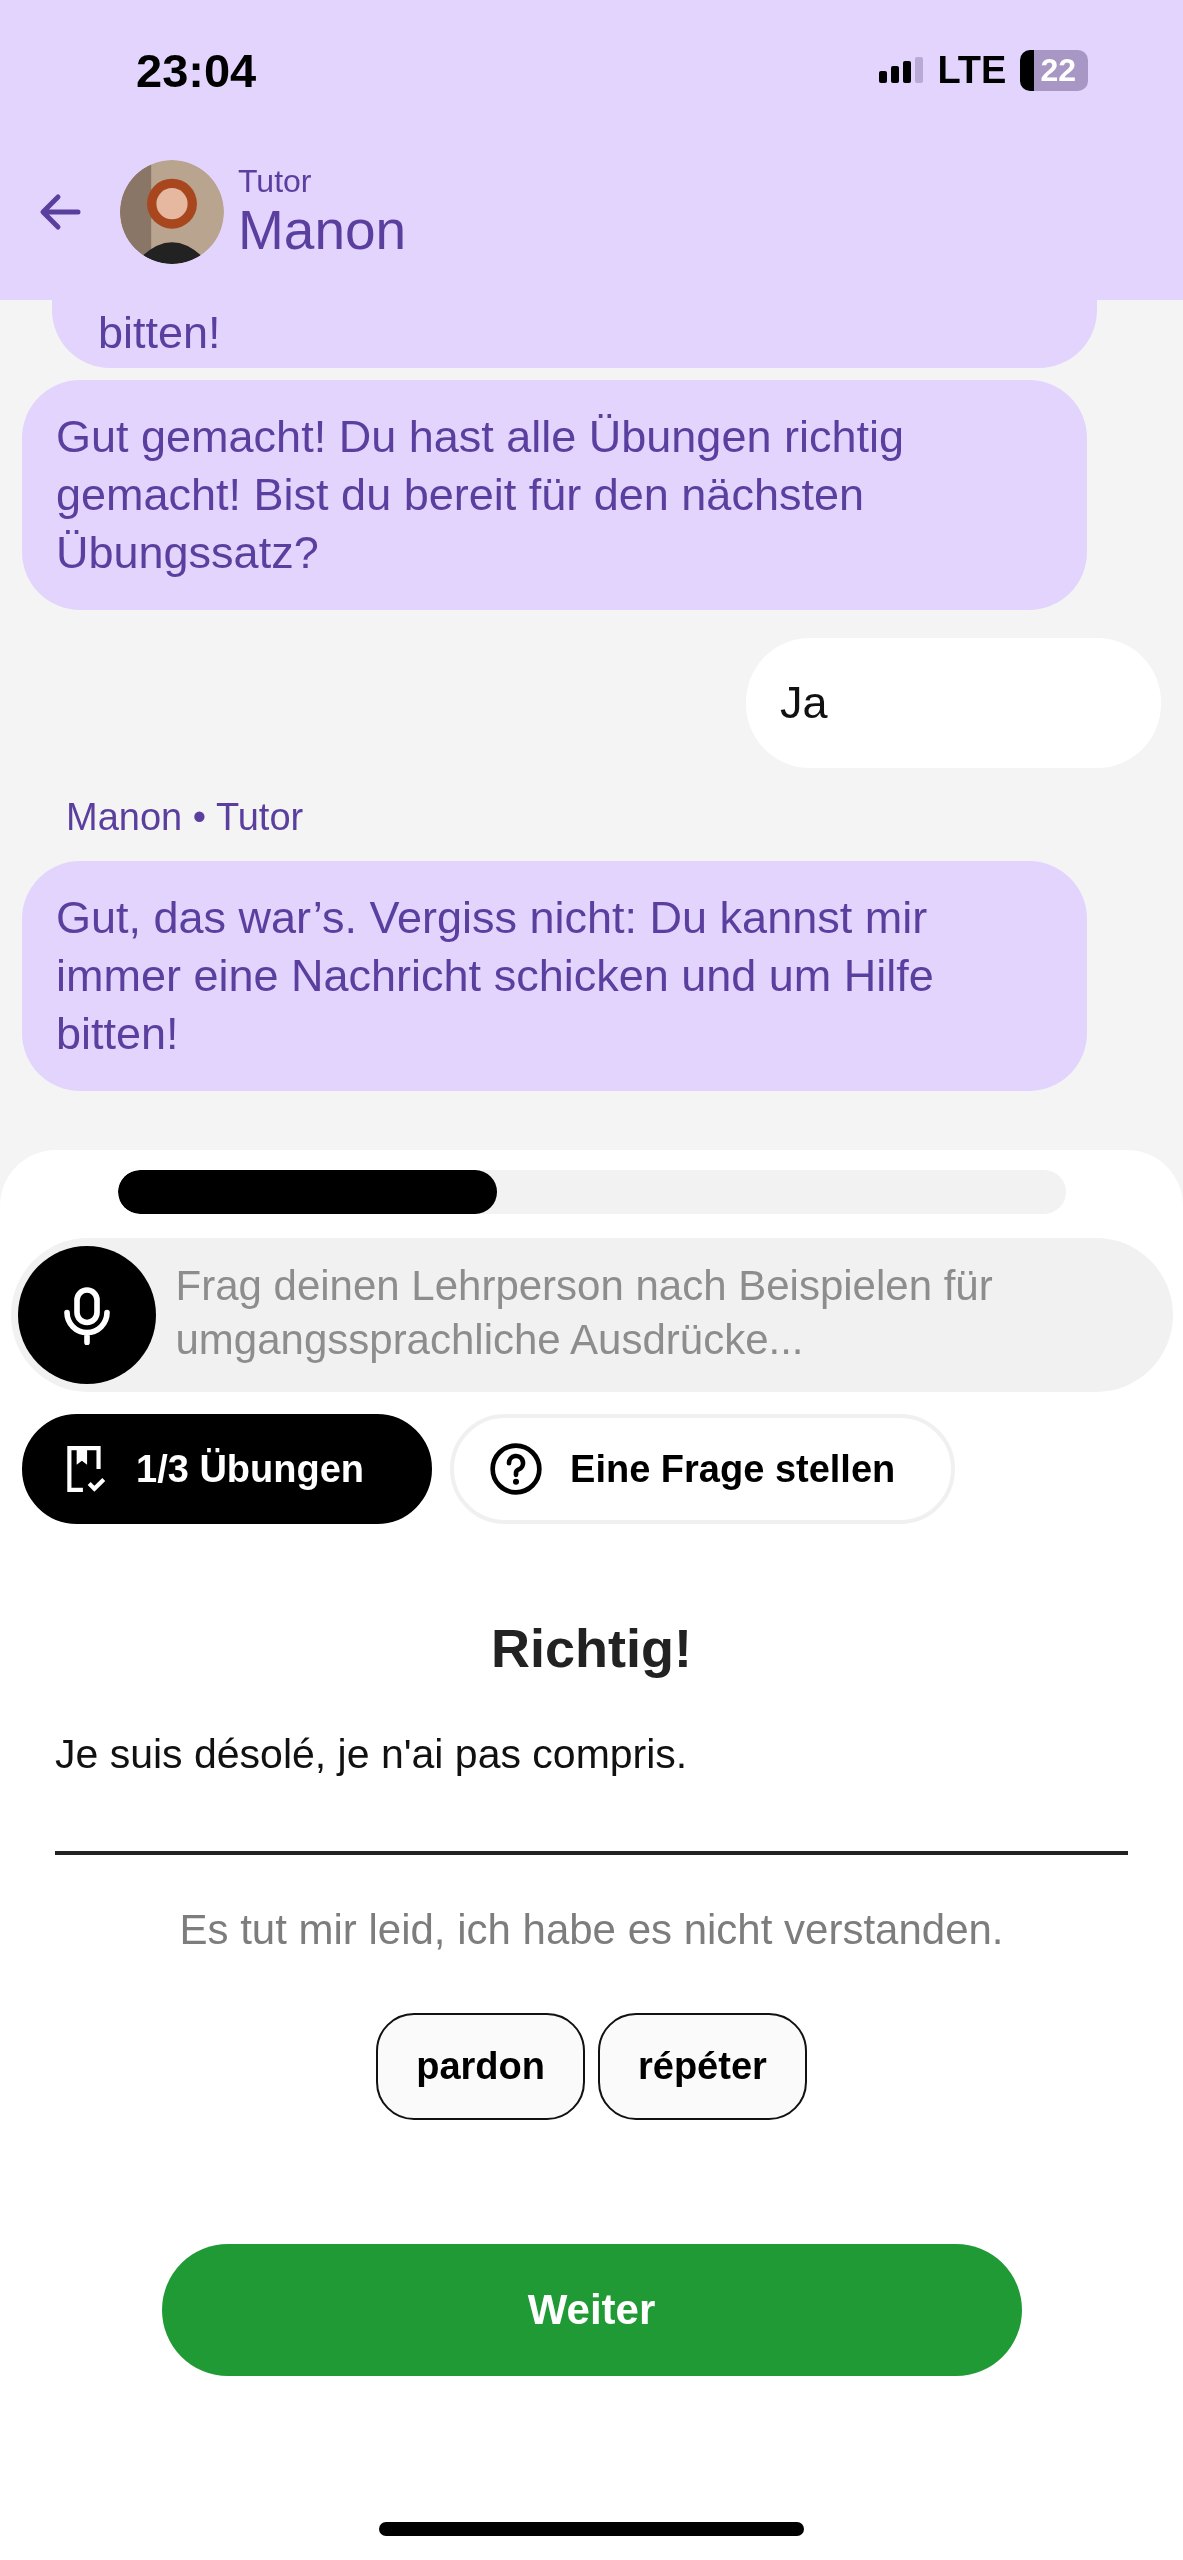  I want to click on signal-icon, so click(901, 70).